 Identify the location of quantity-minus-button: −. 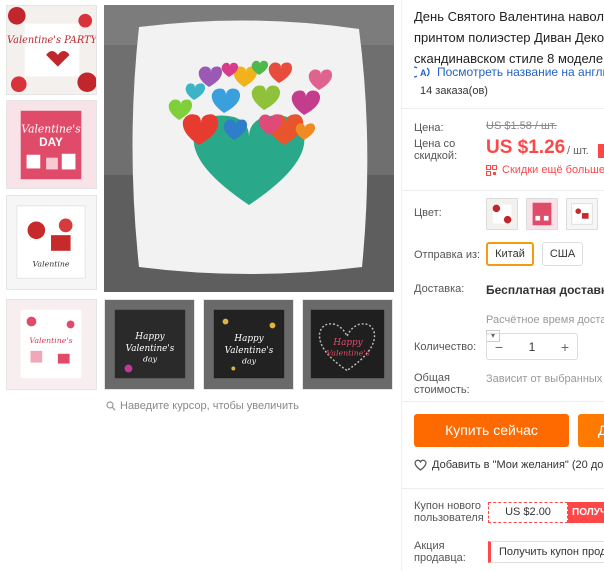
(499, 347).